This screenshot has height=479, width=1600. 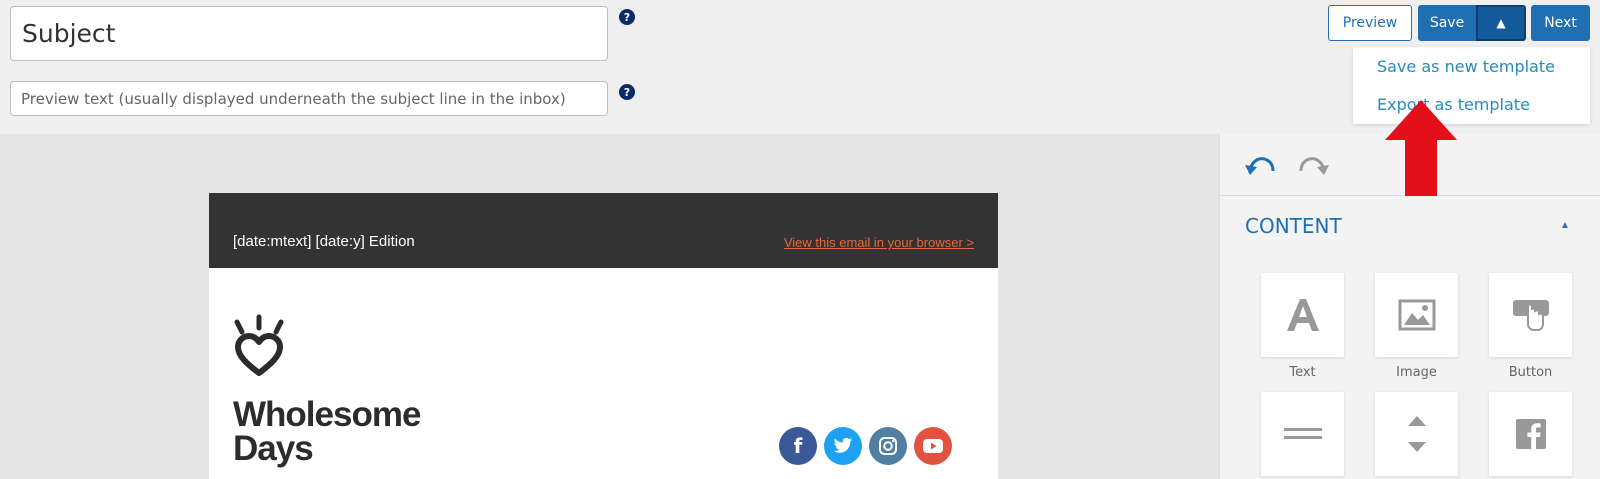 I want to click on image-icon, so click(x=1416, y=315).